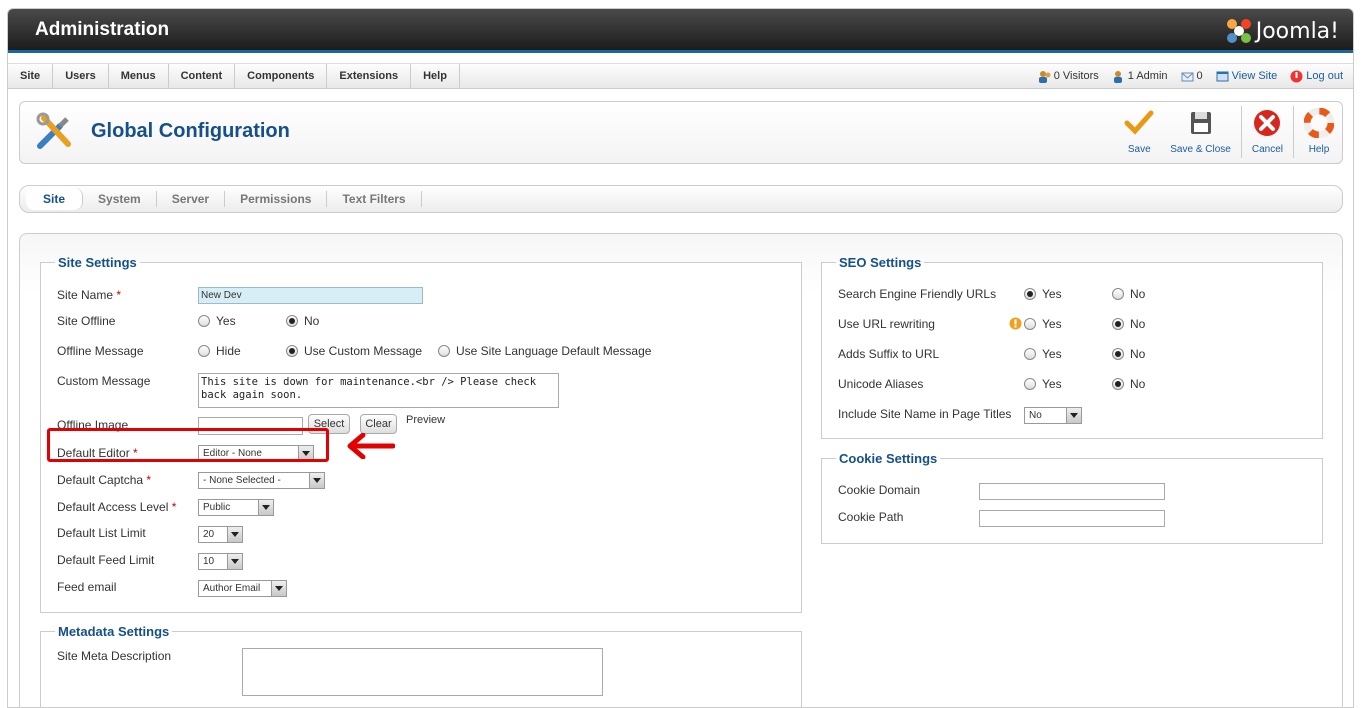 This screenshot has width=1361, height=708. What do you see at coordinates (1043, 384) in the screenshot?
I see `unicode-aliases-yes: Yes` at bounding box center [1043, 384].